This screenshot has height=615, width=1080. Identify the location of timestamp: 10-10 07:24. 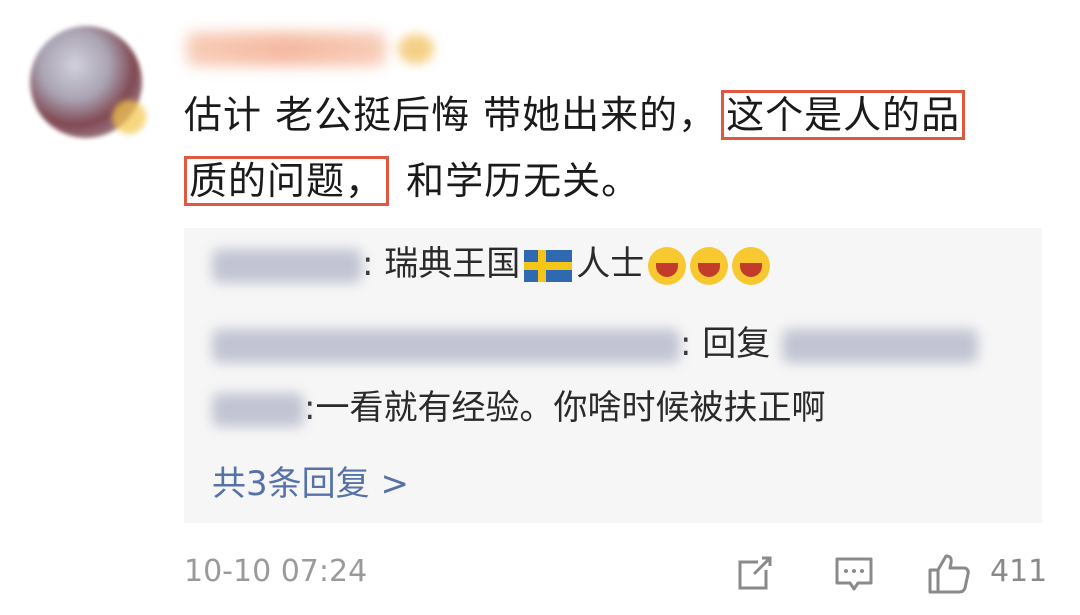
(276, 571).